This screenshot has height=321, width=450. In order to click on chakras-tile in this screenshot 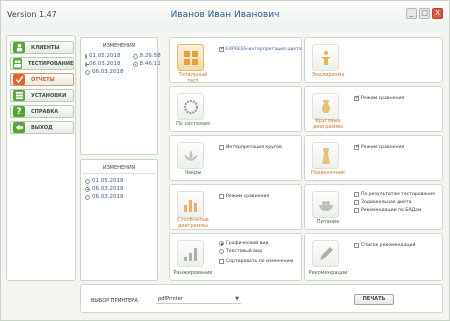, I will do `click(190, 155)`.